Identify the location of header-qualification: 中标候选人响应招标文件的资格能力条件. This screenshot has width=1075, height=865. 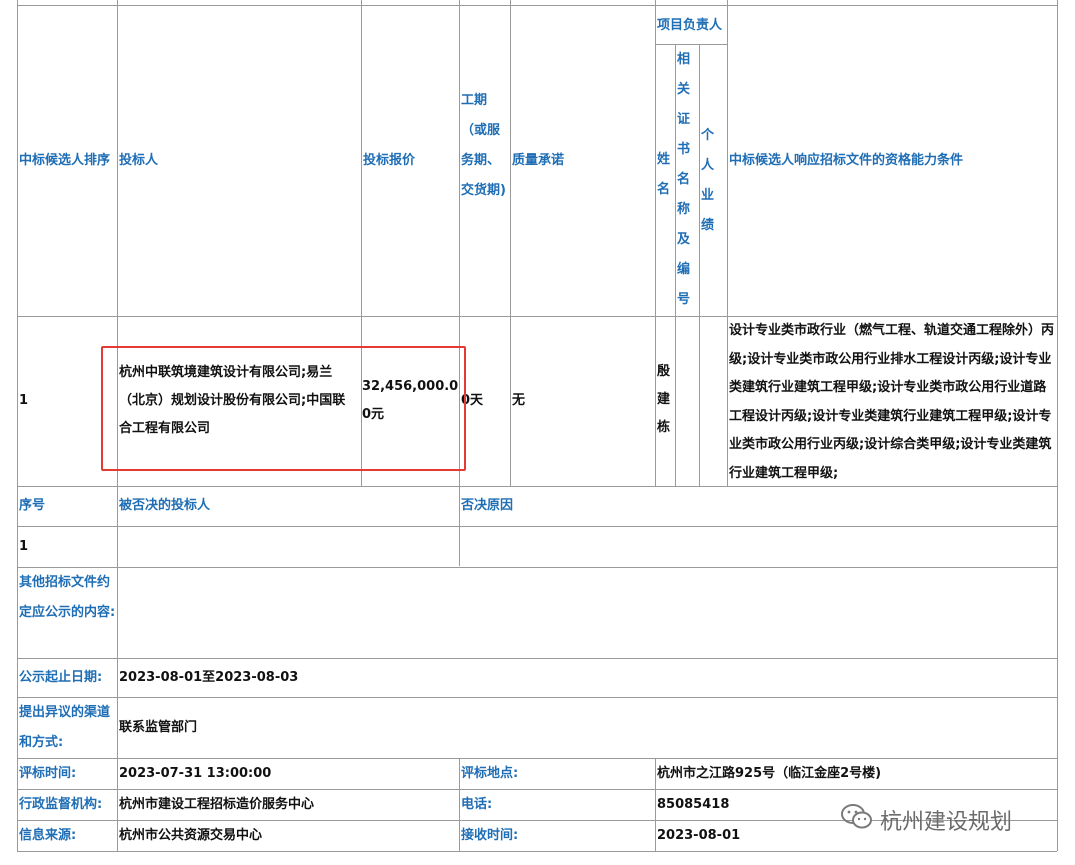
(846, 160).